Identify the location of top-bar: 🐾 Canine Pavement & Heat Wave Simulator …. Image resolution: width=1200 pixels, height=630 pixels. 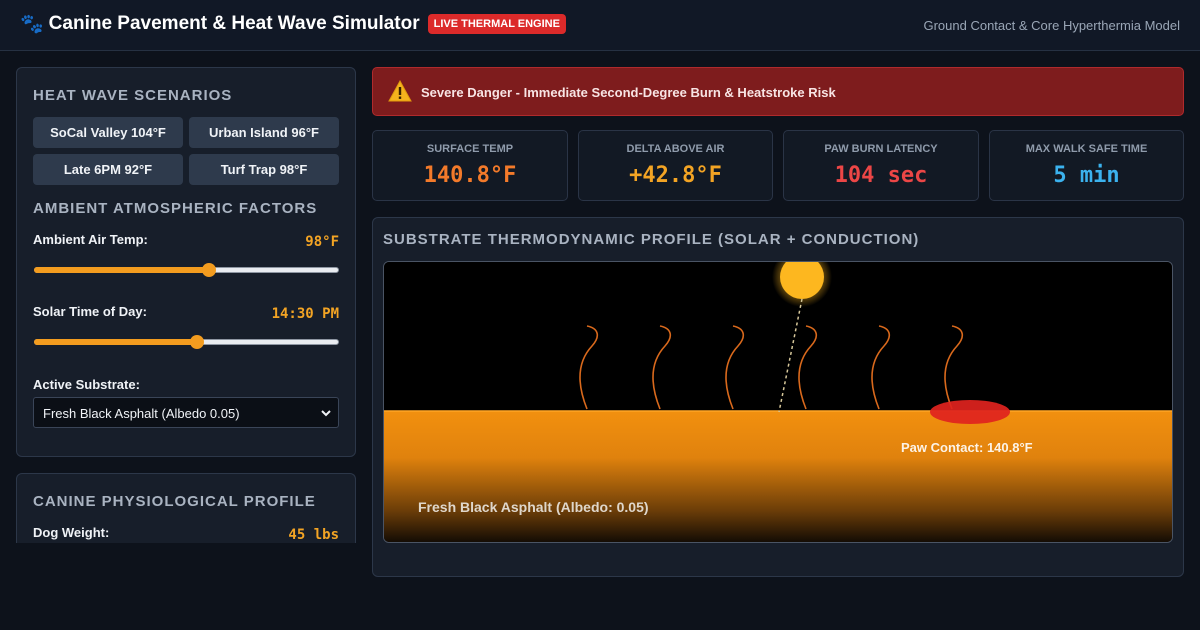
(600, 25).